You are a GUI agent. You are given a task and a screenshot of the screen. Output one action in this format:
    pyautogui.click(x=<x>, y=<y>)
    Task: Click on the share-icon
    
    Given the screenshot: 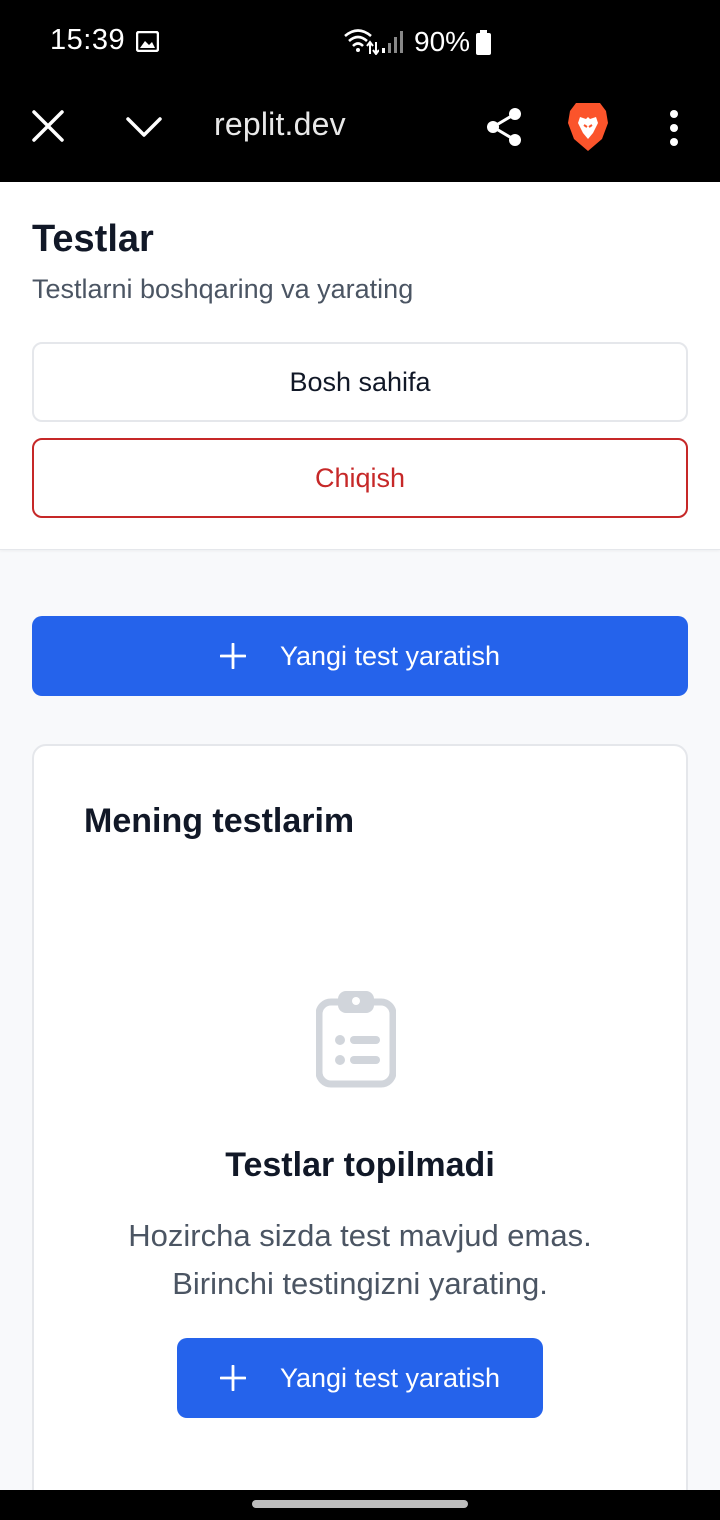 What is the action you would take?
    pyautogui.click(x=504, y=127)
    